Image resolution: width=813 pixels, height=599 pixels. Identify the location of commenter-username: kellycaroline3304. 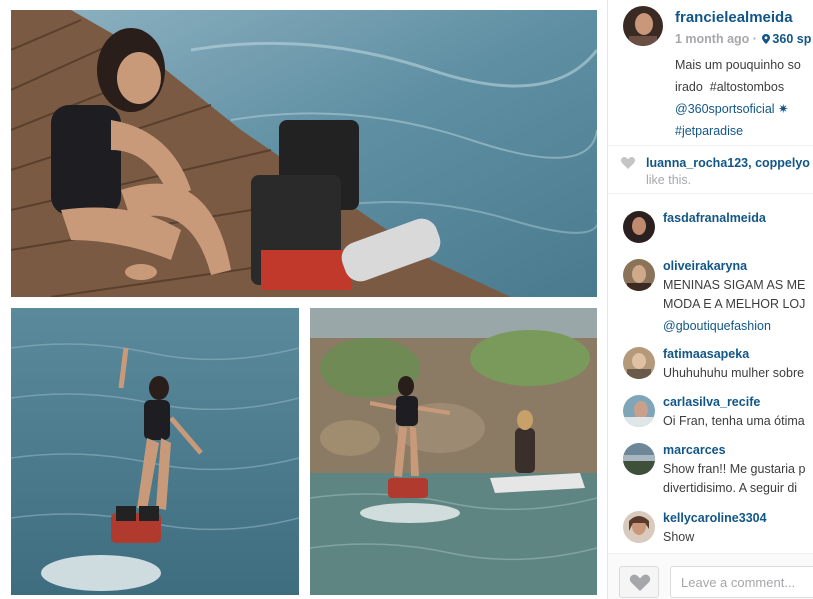
(715, 518).